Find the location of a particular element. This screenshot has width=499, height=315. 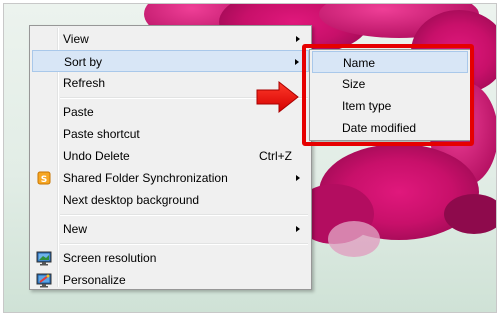

menu-item-view: View is located at coordinates (170, 39).